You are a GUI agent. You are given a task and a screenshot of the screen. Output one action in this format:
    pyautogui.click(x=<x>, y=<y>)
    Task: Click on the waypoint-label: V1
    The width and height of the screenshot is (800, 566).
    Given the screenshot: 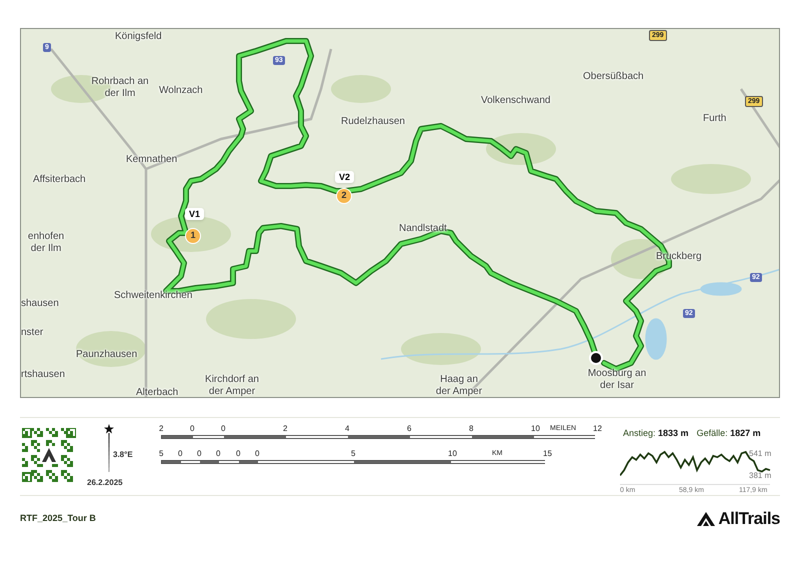 What is the action you would take?
    pyautogui.click(x=194, y=214)
    